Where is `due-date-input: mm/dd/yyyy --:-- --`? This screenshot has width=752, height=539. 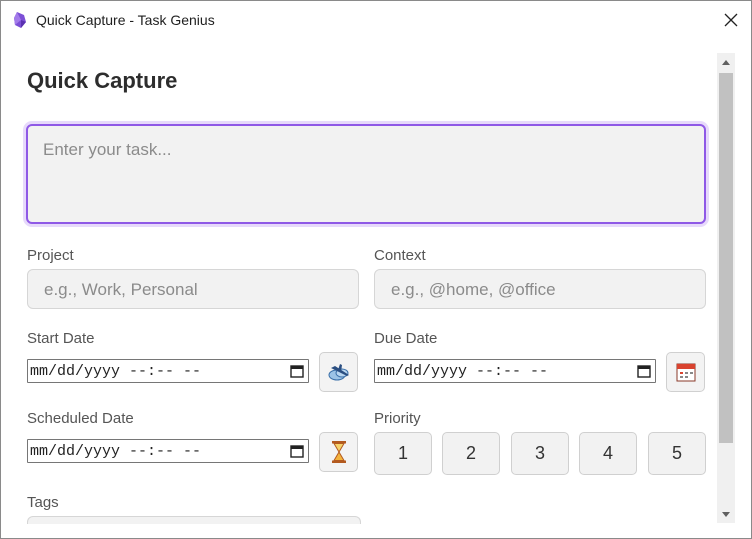 due-date-input: mm/dd/yyyy --:-- -- is located at coordinates (515, 371).